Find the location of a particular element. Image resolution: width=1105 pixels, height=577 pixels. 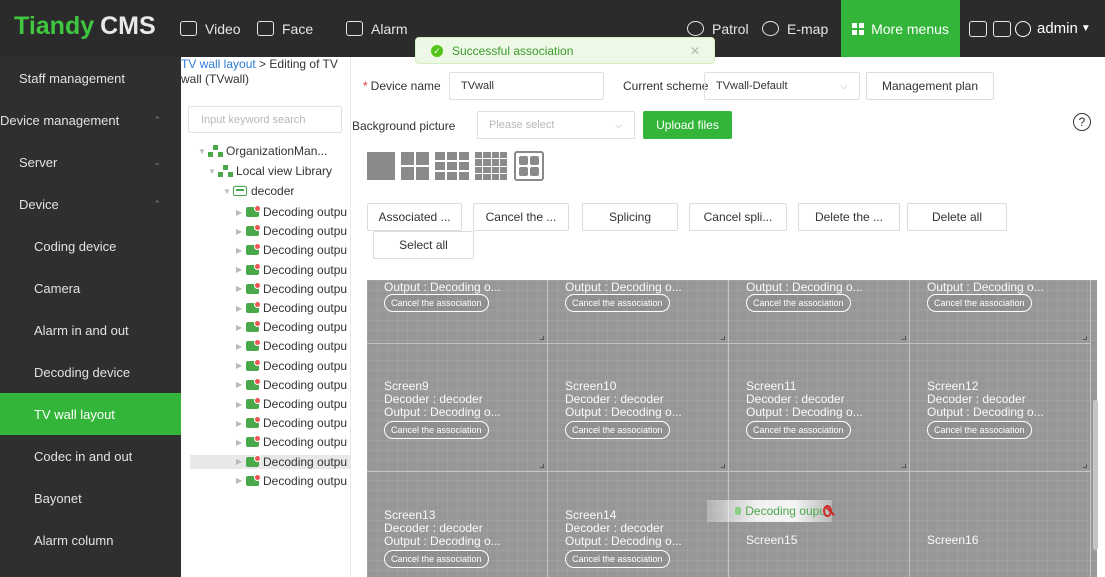

screen-decoder: Decoder : decoder is located at coordinates (614, 528).